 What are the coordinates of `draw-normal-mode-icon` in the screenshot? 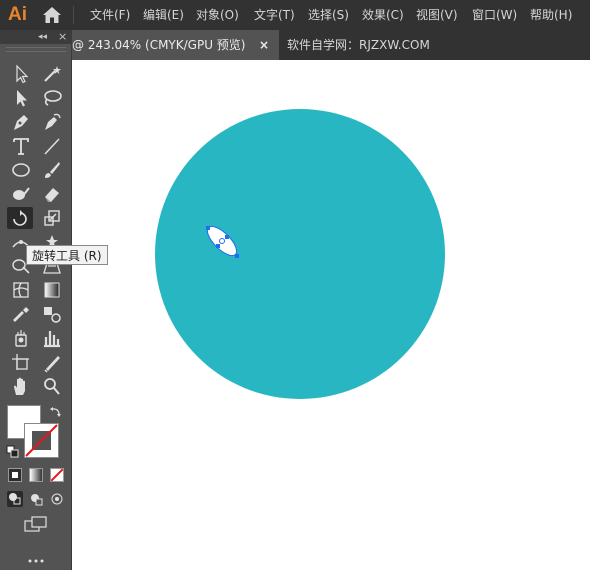 It's located at (15, 499).